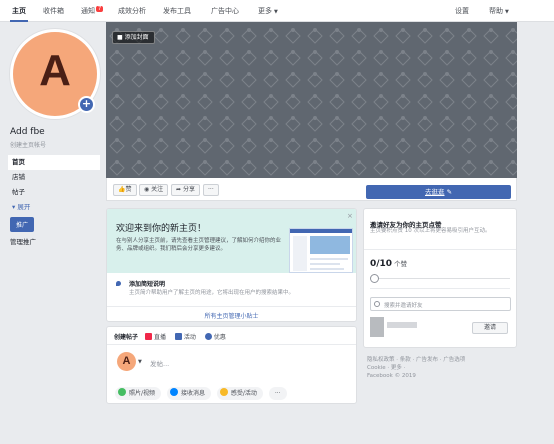 Image resolution: width=554 pixels, height=444 pixels. Describe the element at coordinates (100, 9) in the screenshot. I see `notification-badge: 7` at that location.